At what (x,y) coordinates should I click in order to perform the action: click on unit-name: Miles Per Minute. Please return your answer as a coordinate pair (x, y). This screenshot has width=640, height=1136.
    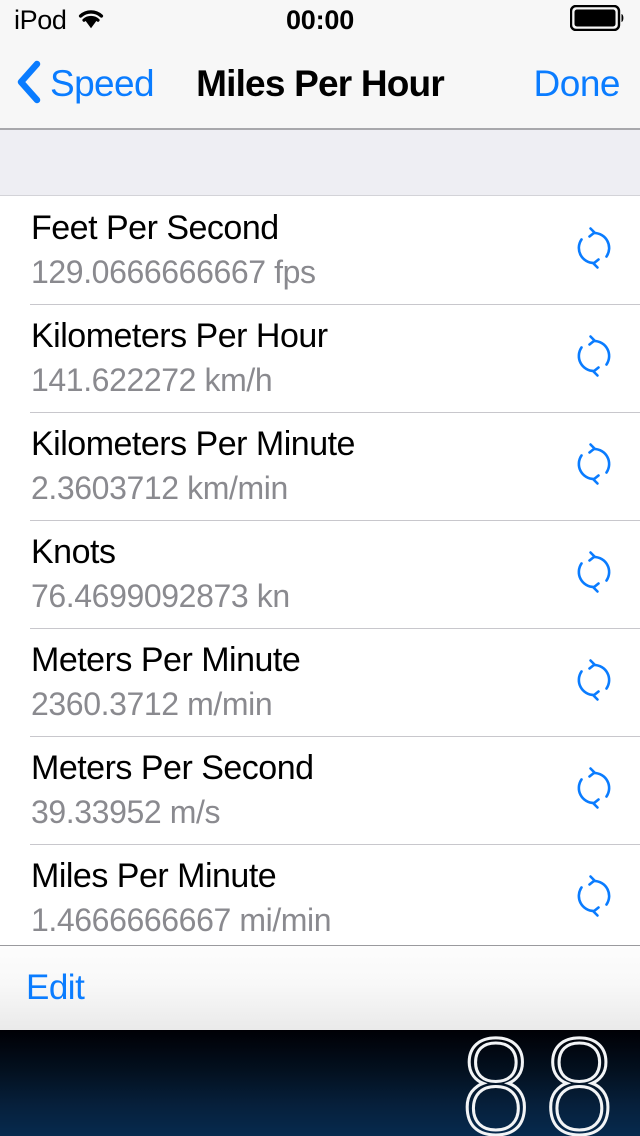
    Looking at the image, I should click on (154, 876).